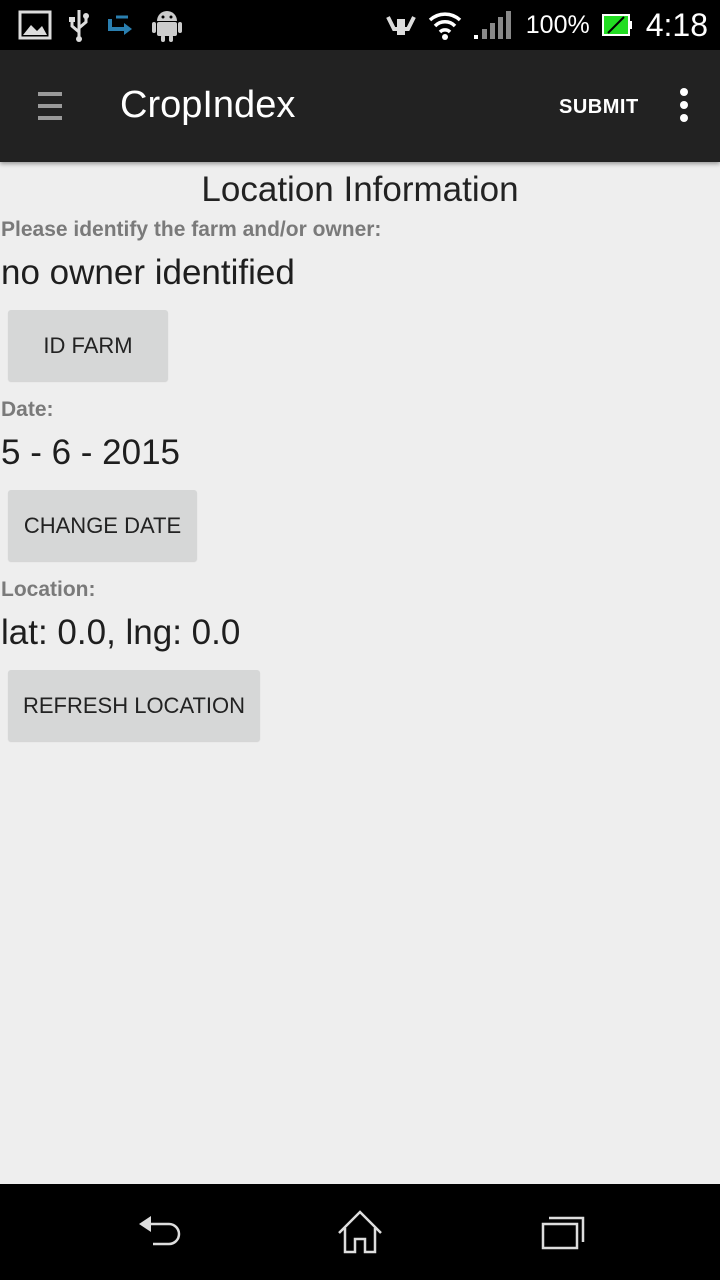 Image resolution: width=720 pixels, height=1280 pixels. I want to click on back-icon, so click(160, 1232).